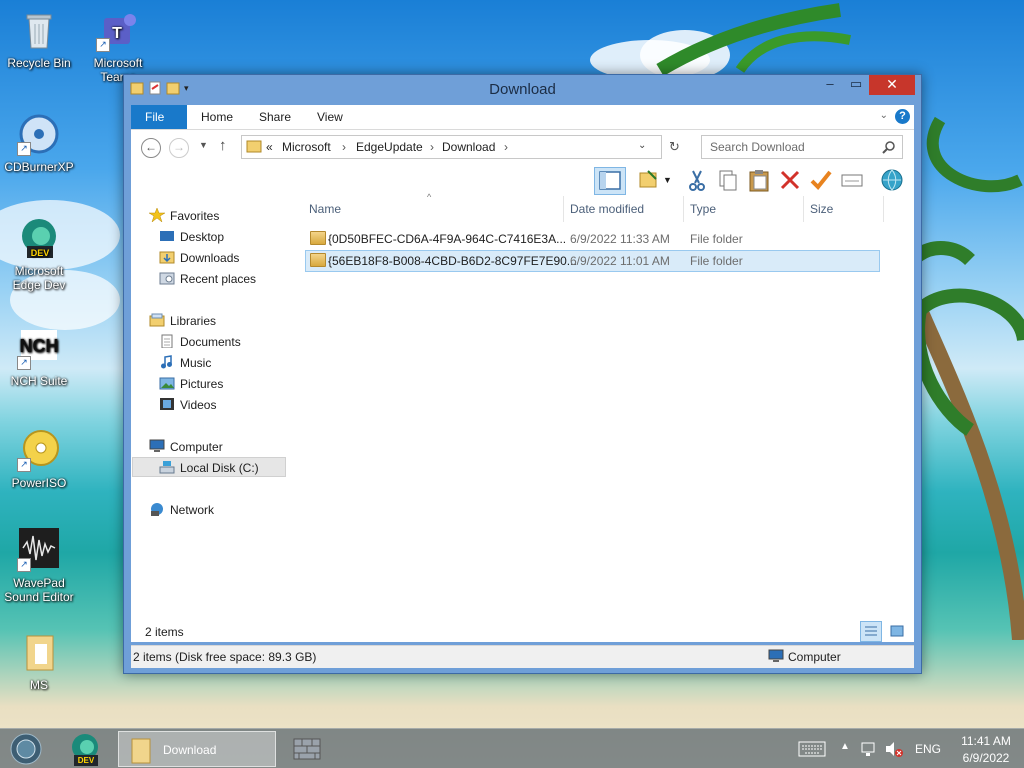 This screenshot has height=768, width=1024. I want to click on desktop-icon-ms-folder: MS, so click(39, 661).